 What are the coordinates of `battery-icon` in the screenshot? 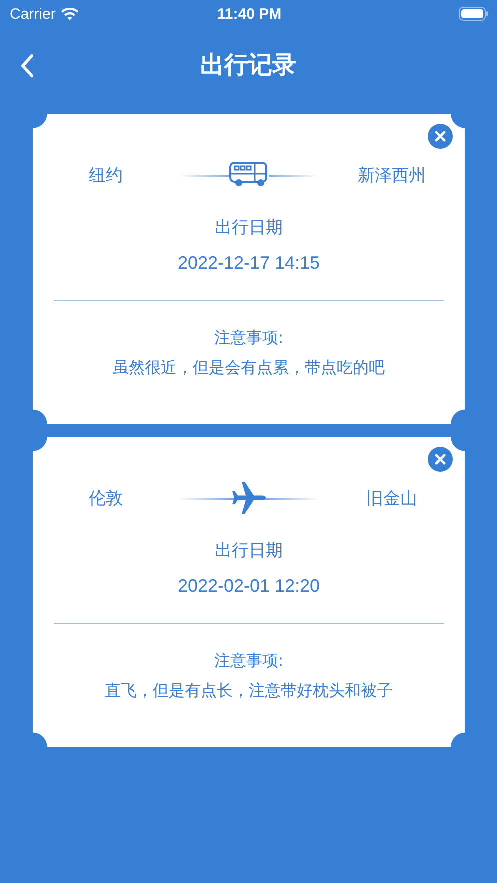 It's located at (474, 14).